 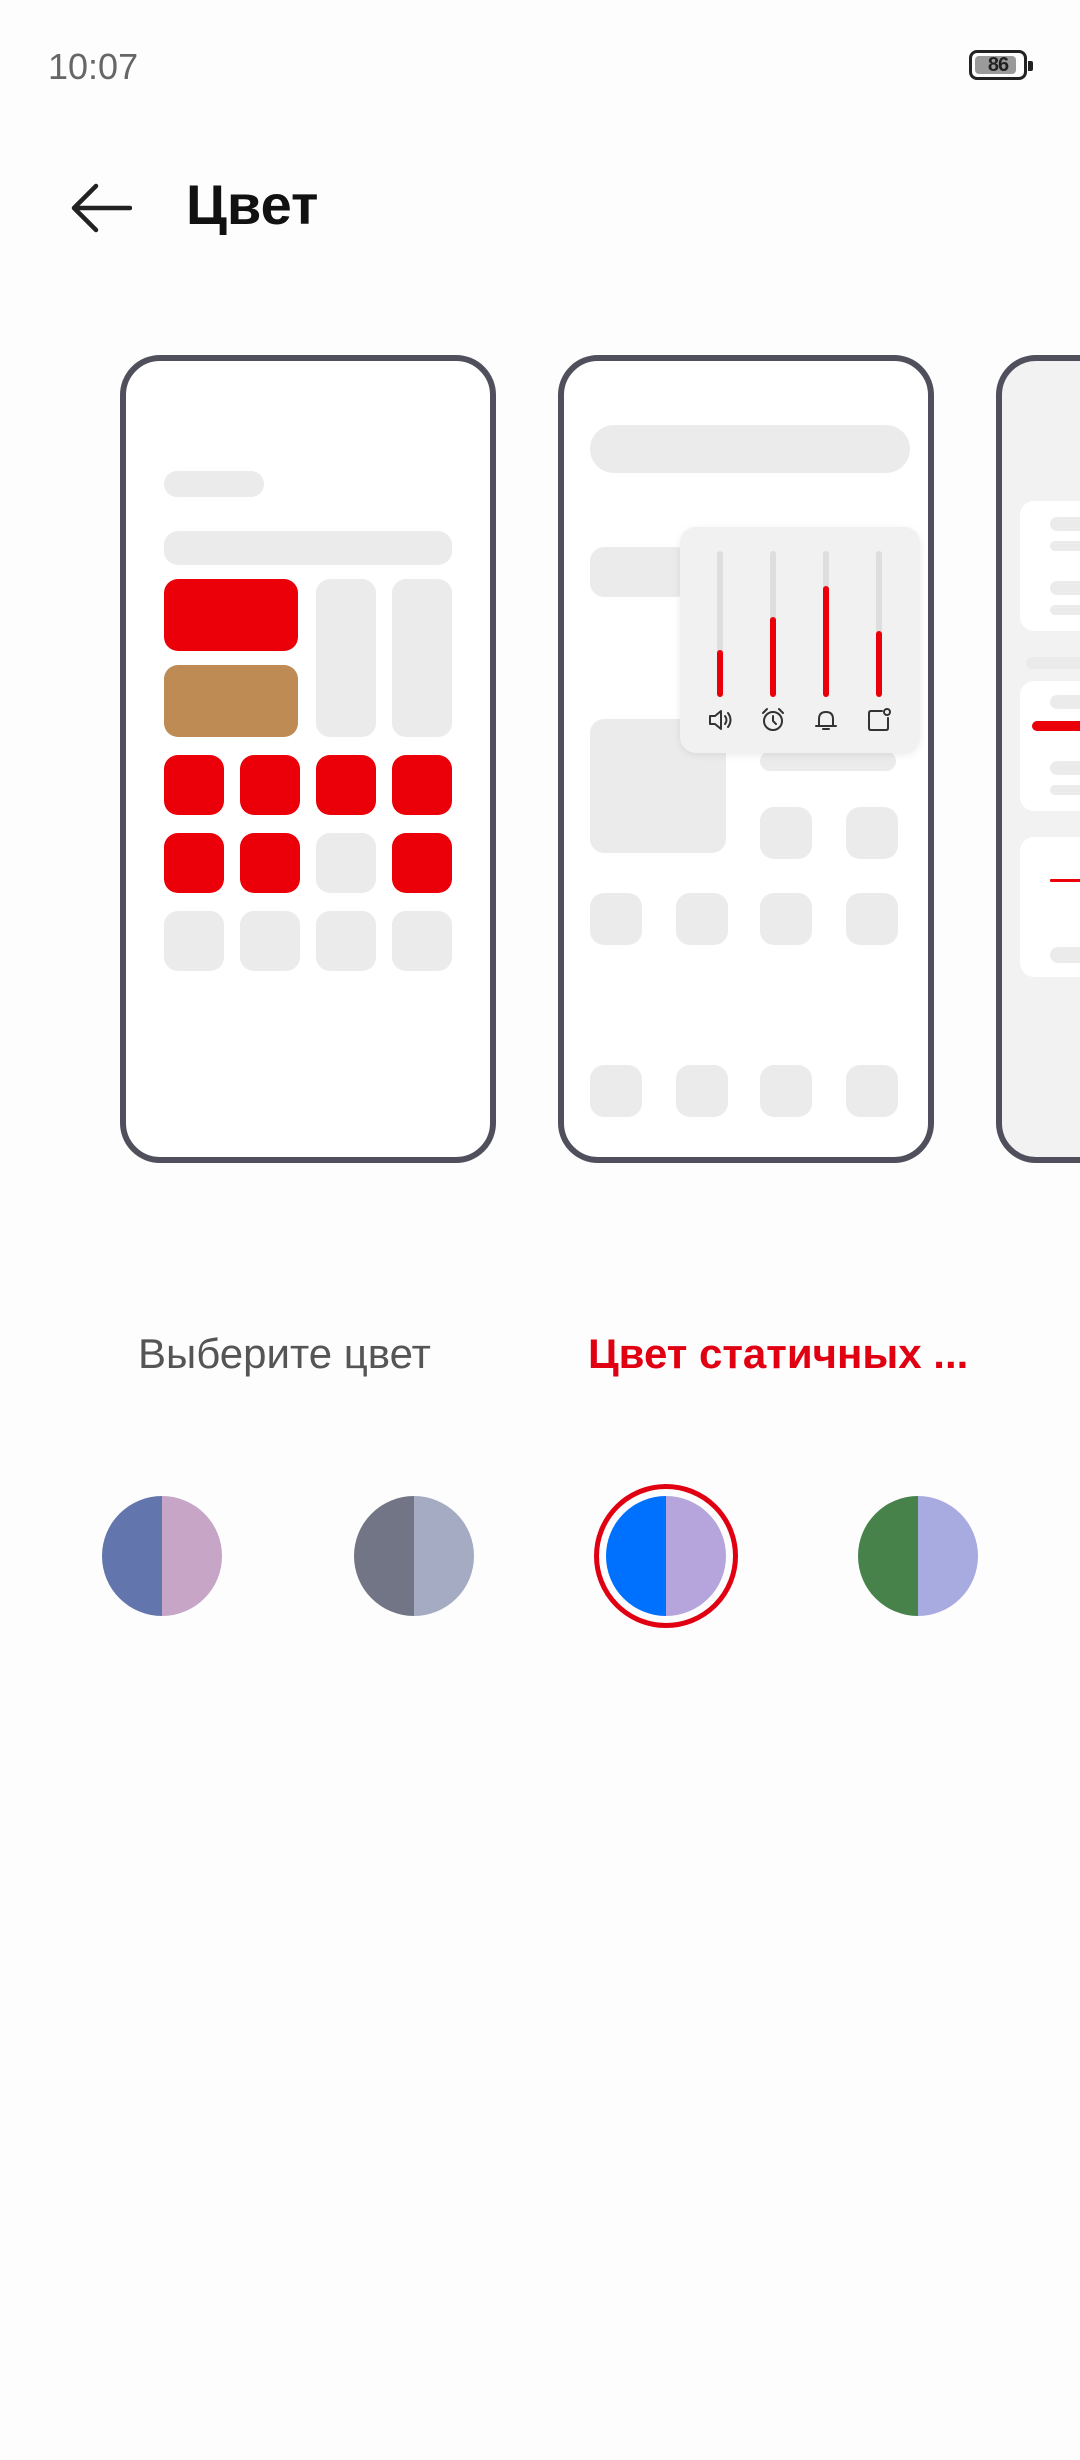 I want to click on preview-volume-panel, so click(x=746, y=759).